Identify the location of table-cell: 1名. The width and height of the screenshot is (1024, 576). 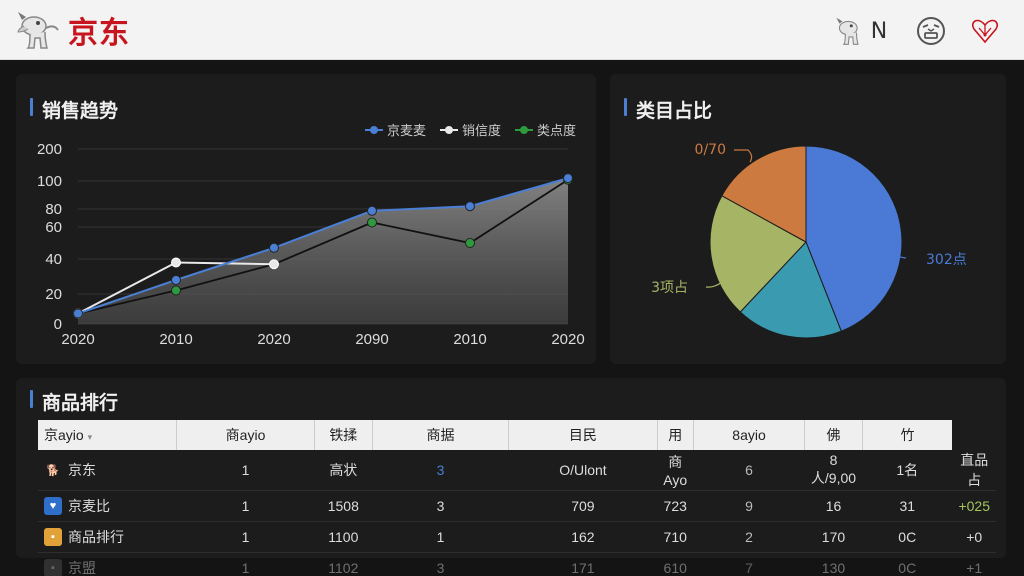
(907, 470).